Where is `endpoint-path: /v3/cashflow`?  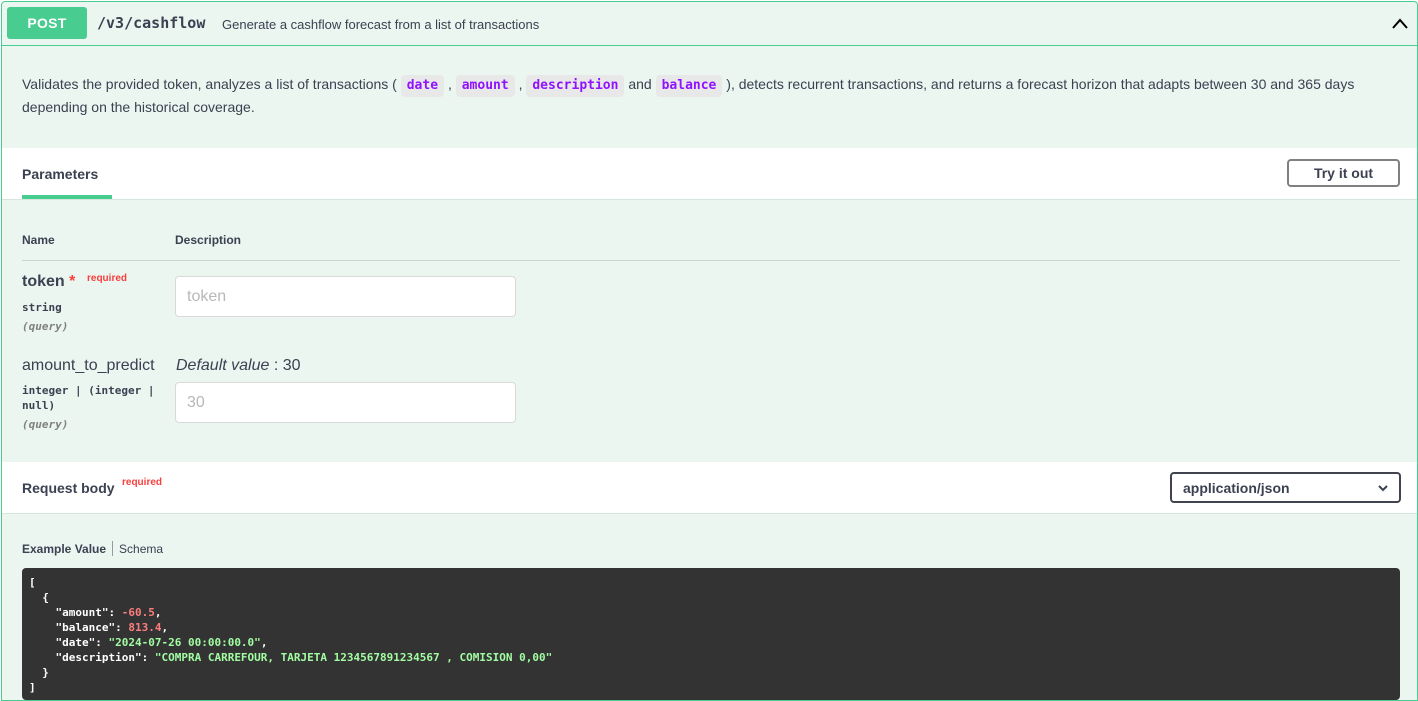 endpoint-path: /v3/cashflow is located at coordinates (151, 23).